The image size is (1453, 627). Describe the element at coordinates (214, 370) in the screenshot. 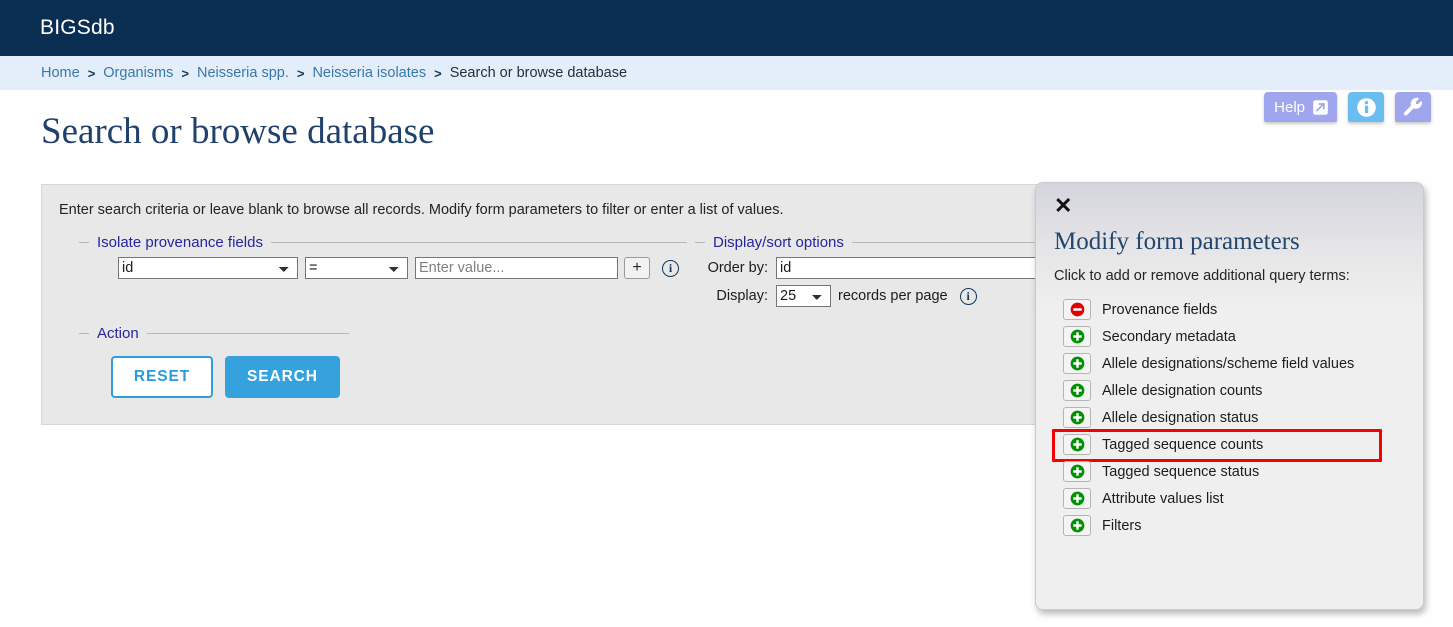

I see `action-buttons: RESET SEARCH` at that location.